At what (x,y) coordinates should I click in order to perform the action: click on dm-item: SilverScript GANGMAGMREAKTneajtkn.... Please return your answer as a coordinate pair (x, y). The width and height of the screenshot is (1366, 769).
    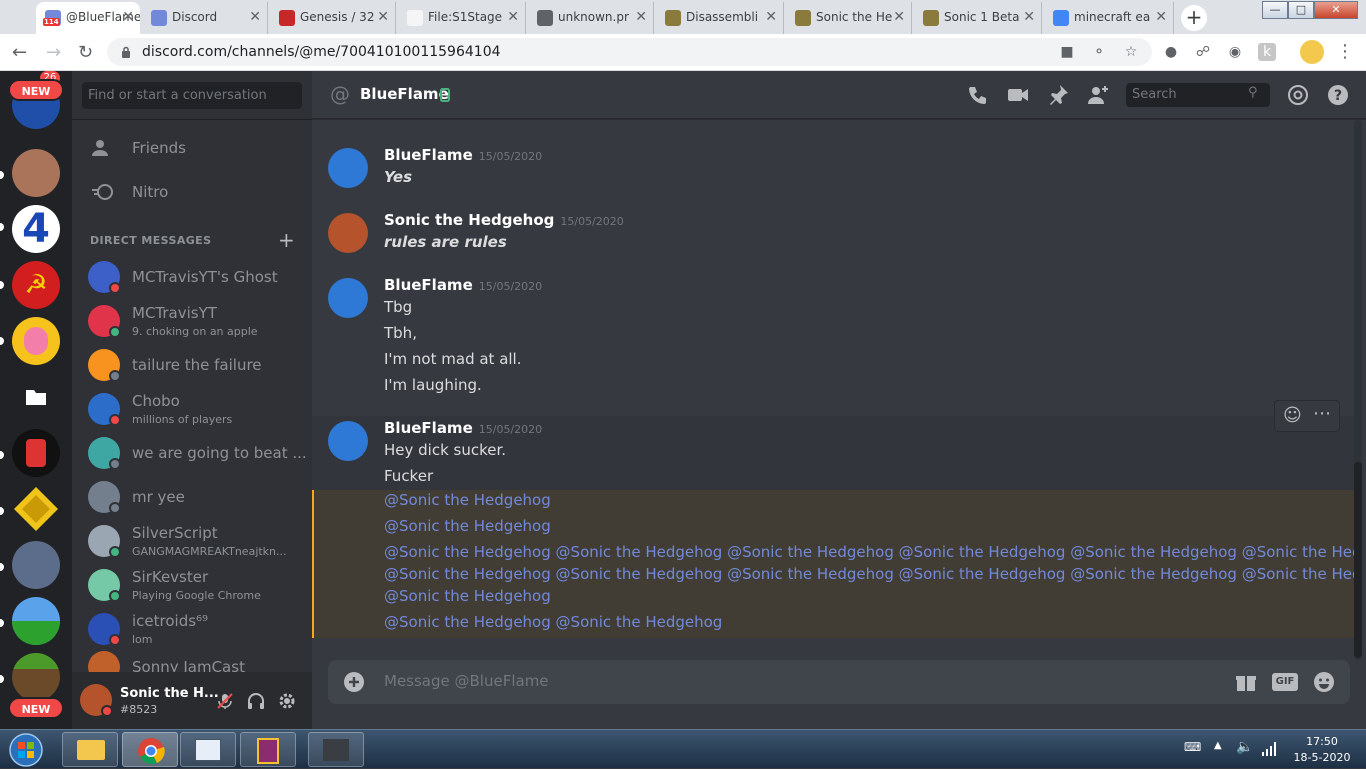
    Looking at the image, I should click on (192, 541).